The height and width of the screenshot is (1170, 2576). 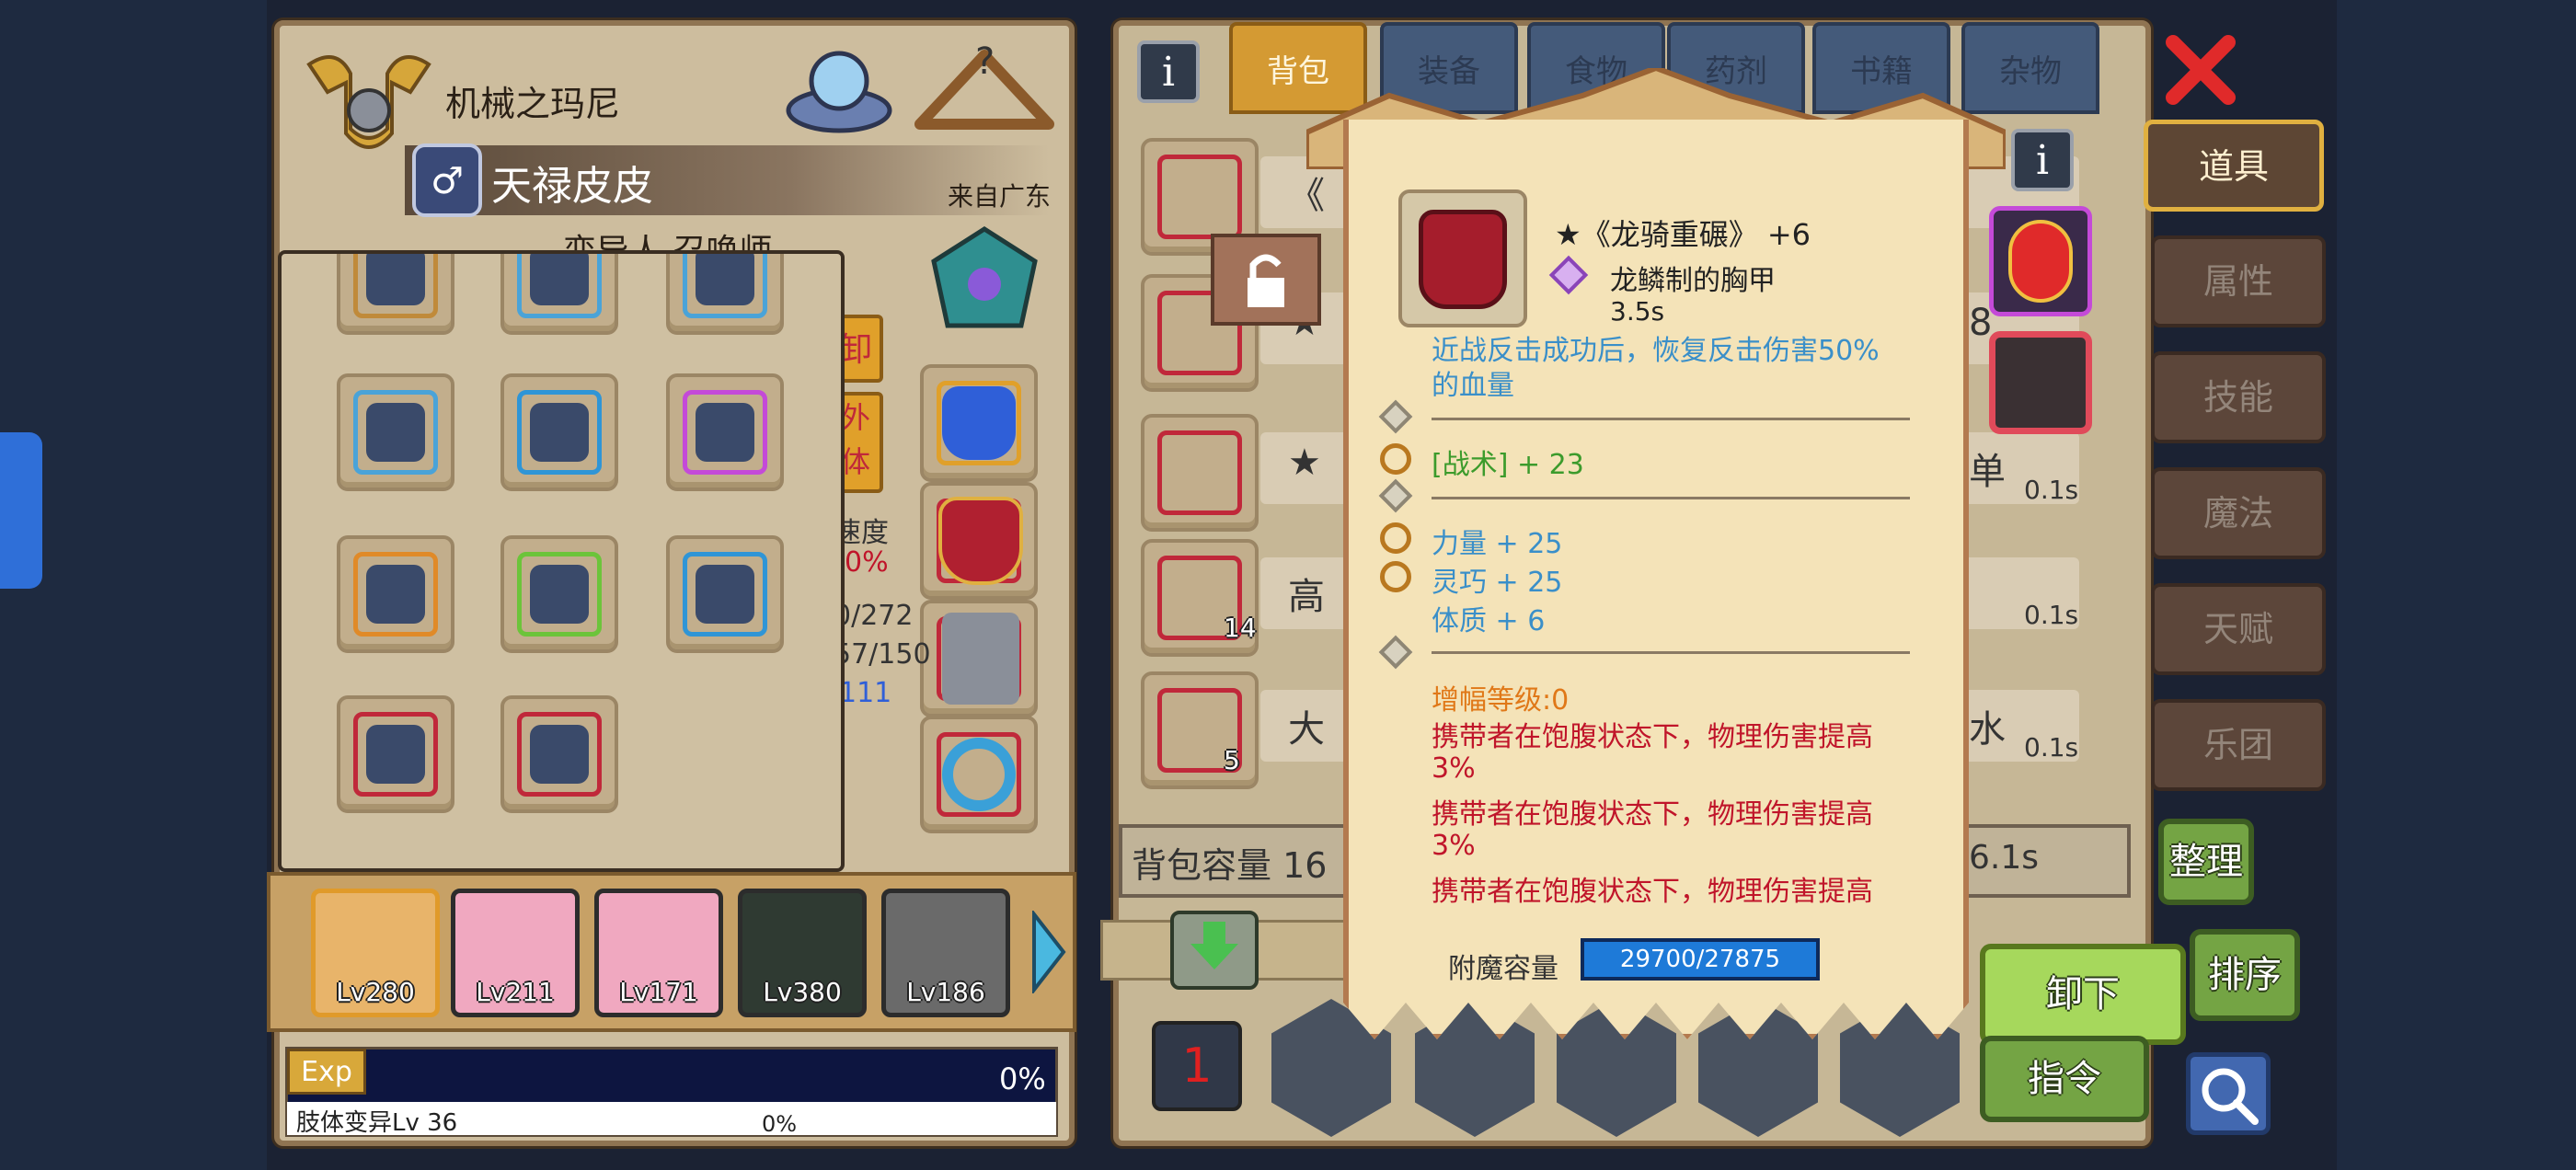 What do you see at coordinates (533, 104) in the screenshot?
I see `guild-name: 机械之玛尼` at bounding box center [533, 104].